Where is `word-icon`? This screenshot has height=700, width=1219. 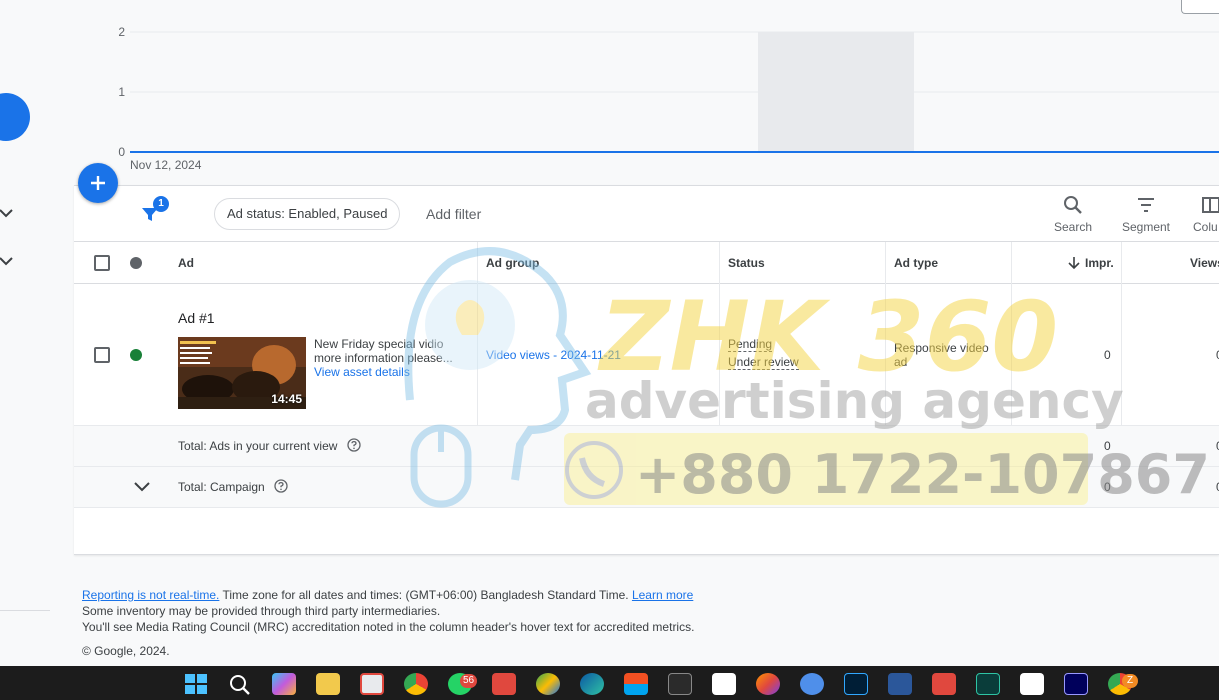 word-icon is located at coordinates (900, 684).